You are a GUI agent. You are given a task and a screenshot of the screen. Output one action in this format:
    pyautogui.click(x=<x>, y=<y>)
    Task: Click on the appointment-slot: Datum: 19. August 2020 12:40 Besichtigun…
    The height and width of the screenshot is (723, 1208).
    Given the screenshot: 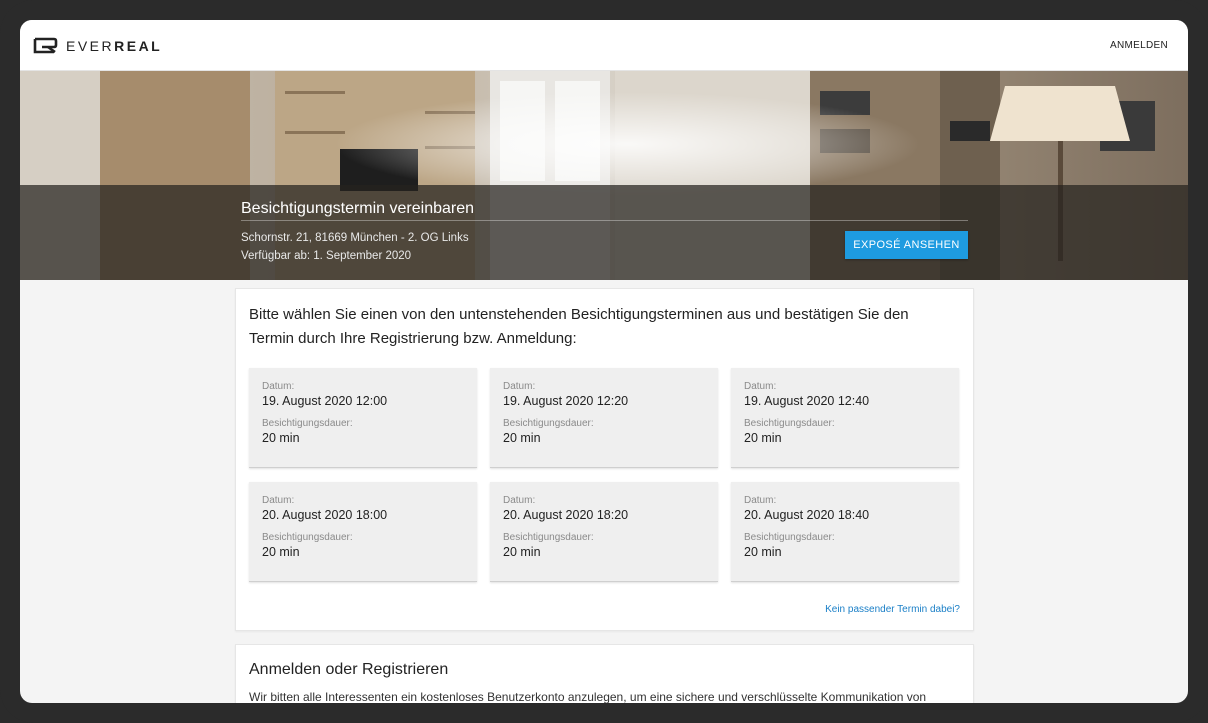 What is the action you would take?
    pyautogui.click(x=845, y=418)
    